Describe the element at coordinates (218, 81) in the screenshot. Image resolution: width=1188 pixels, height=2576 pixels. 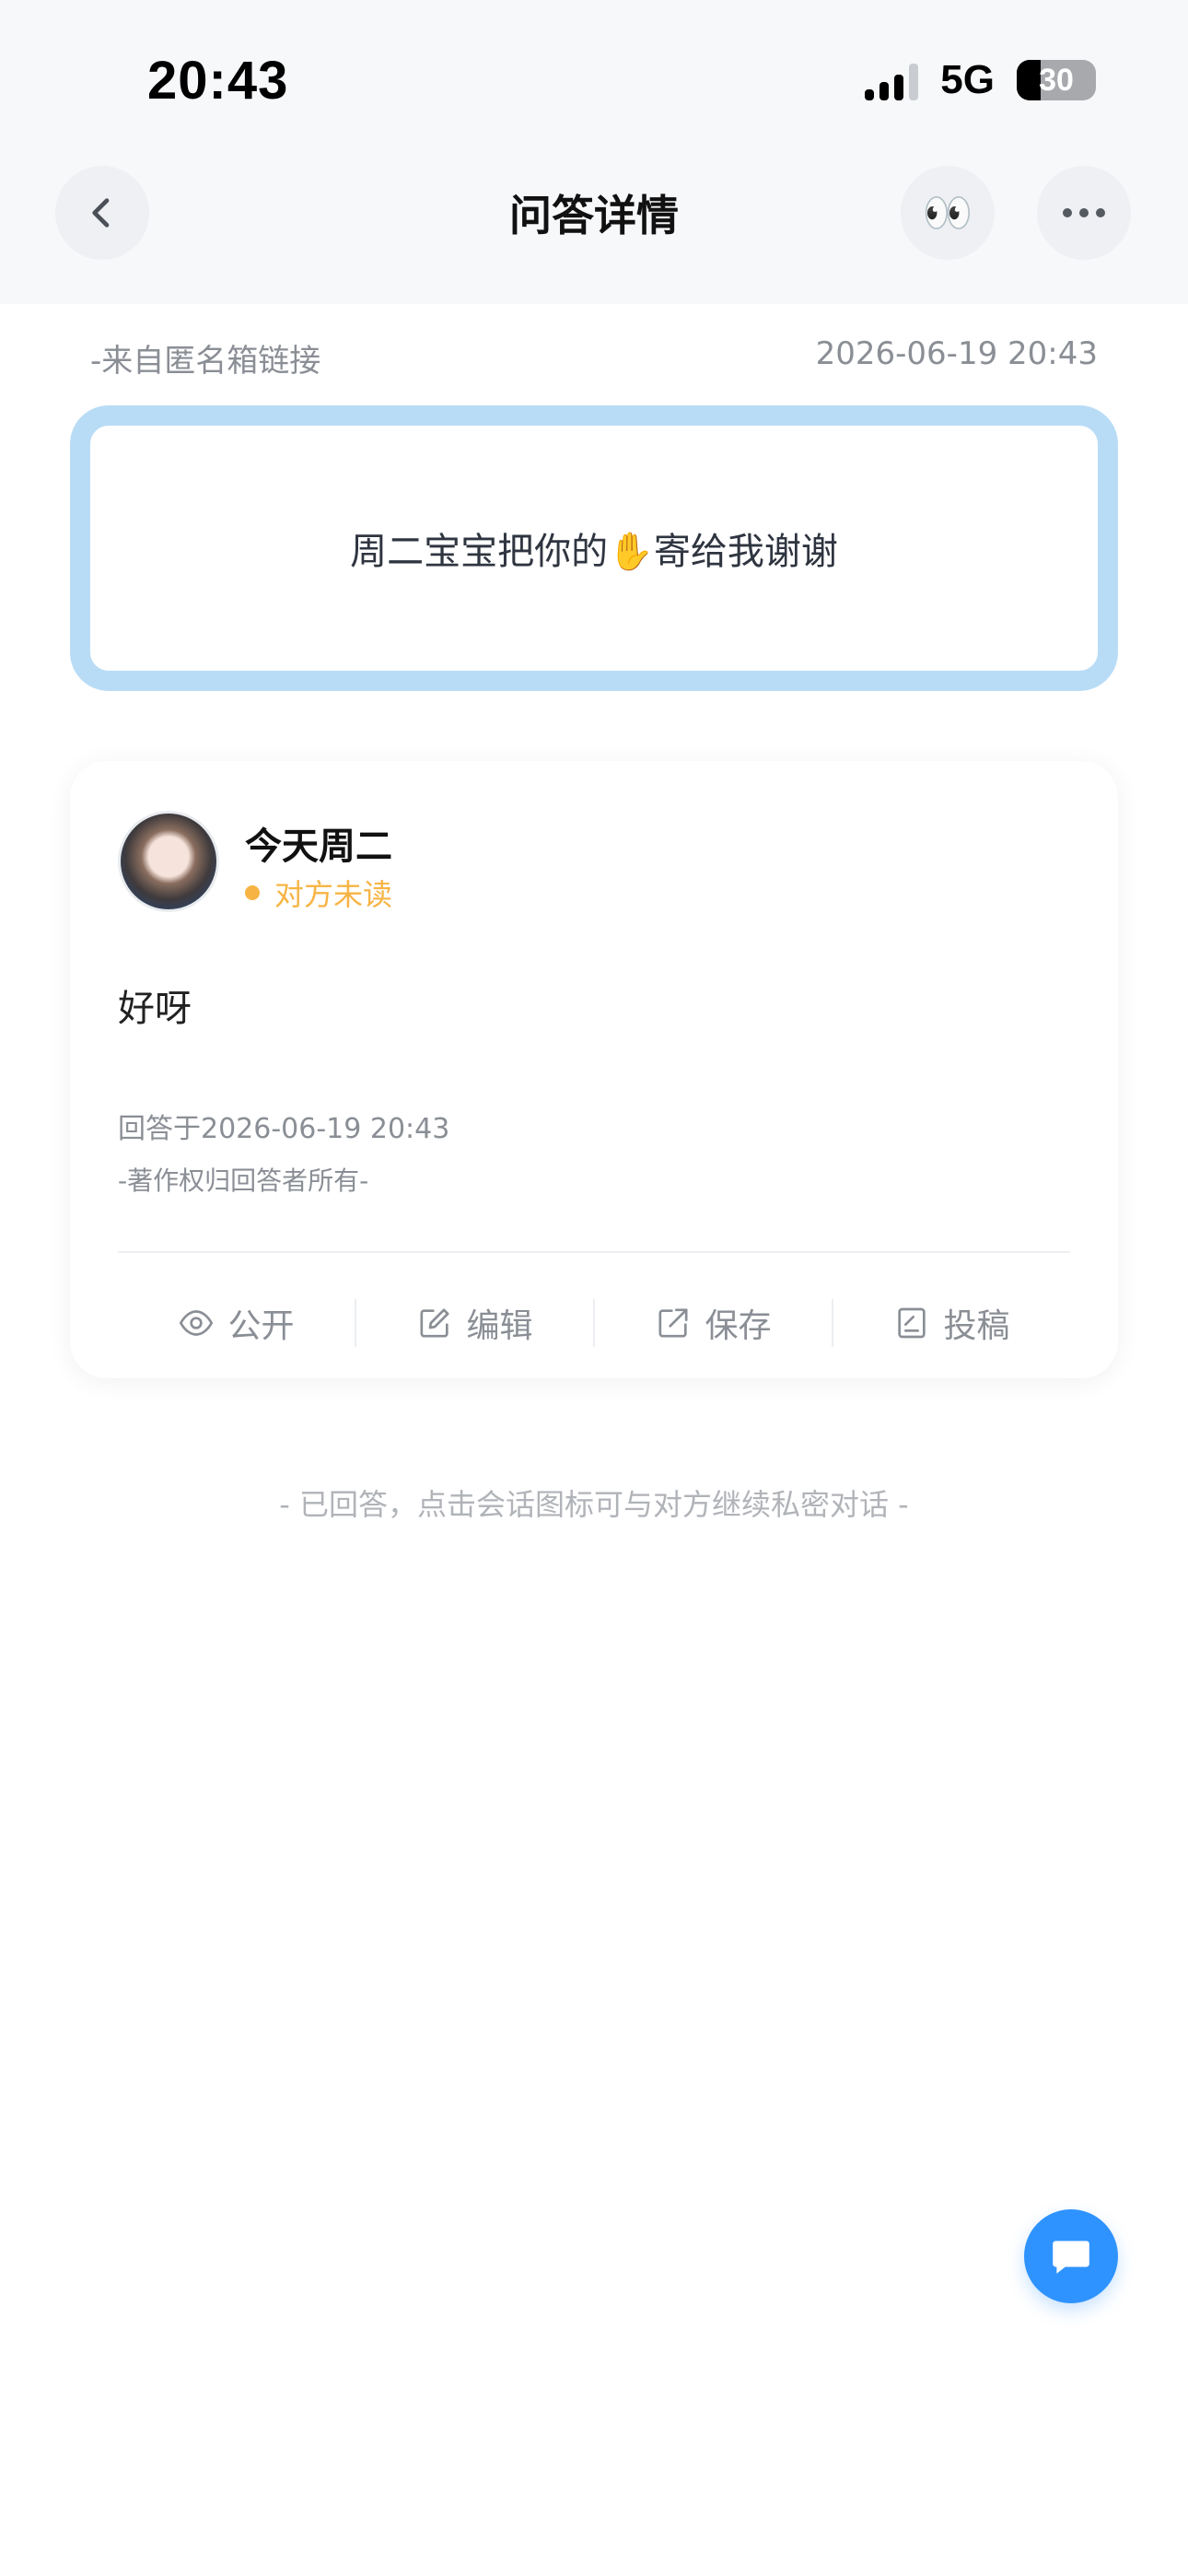
I see `status-time: 20:43` at that location.